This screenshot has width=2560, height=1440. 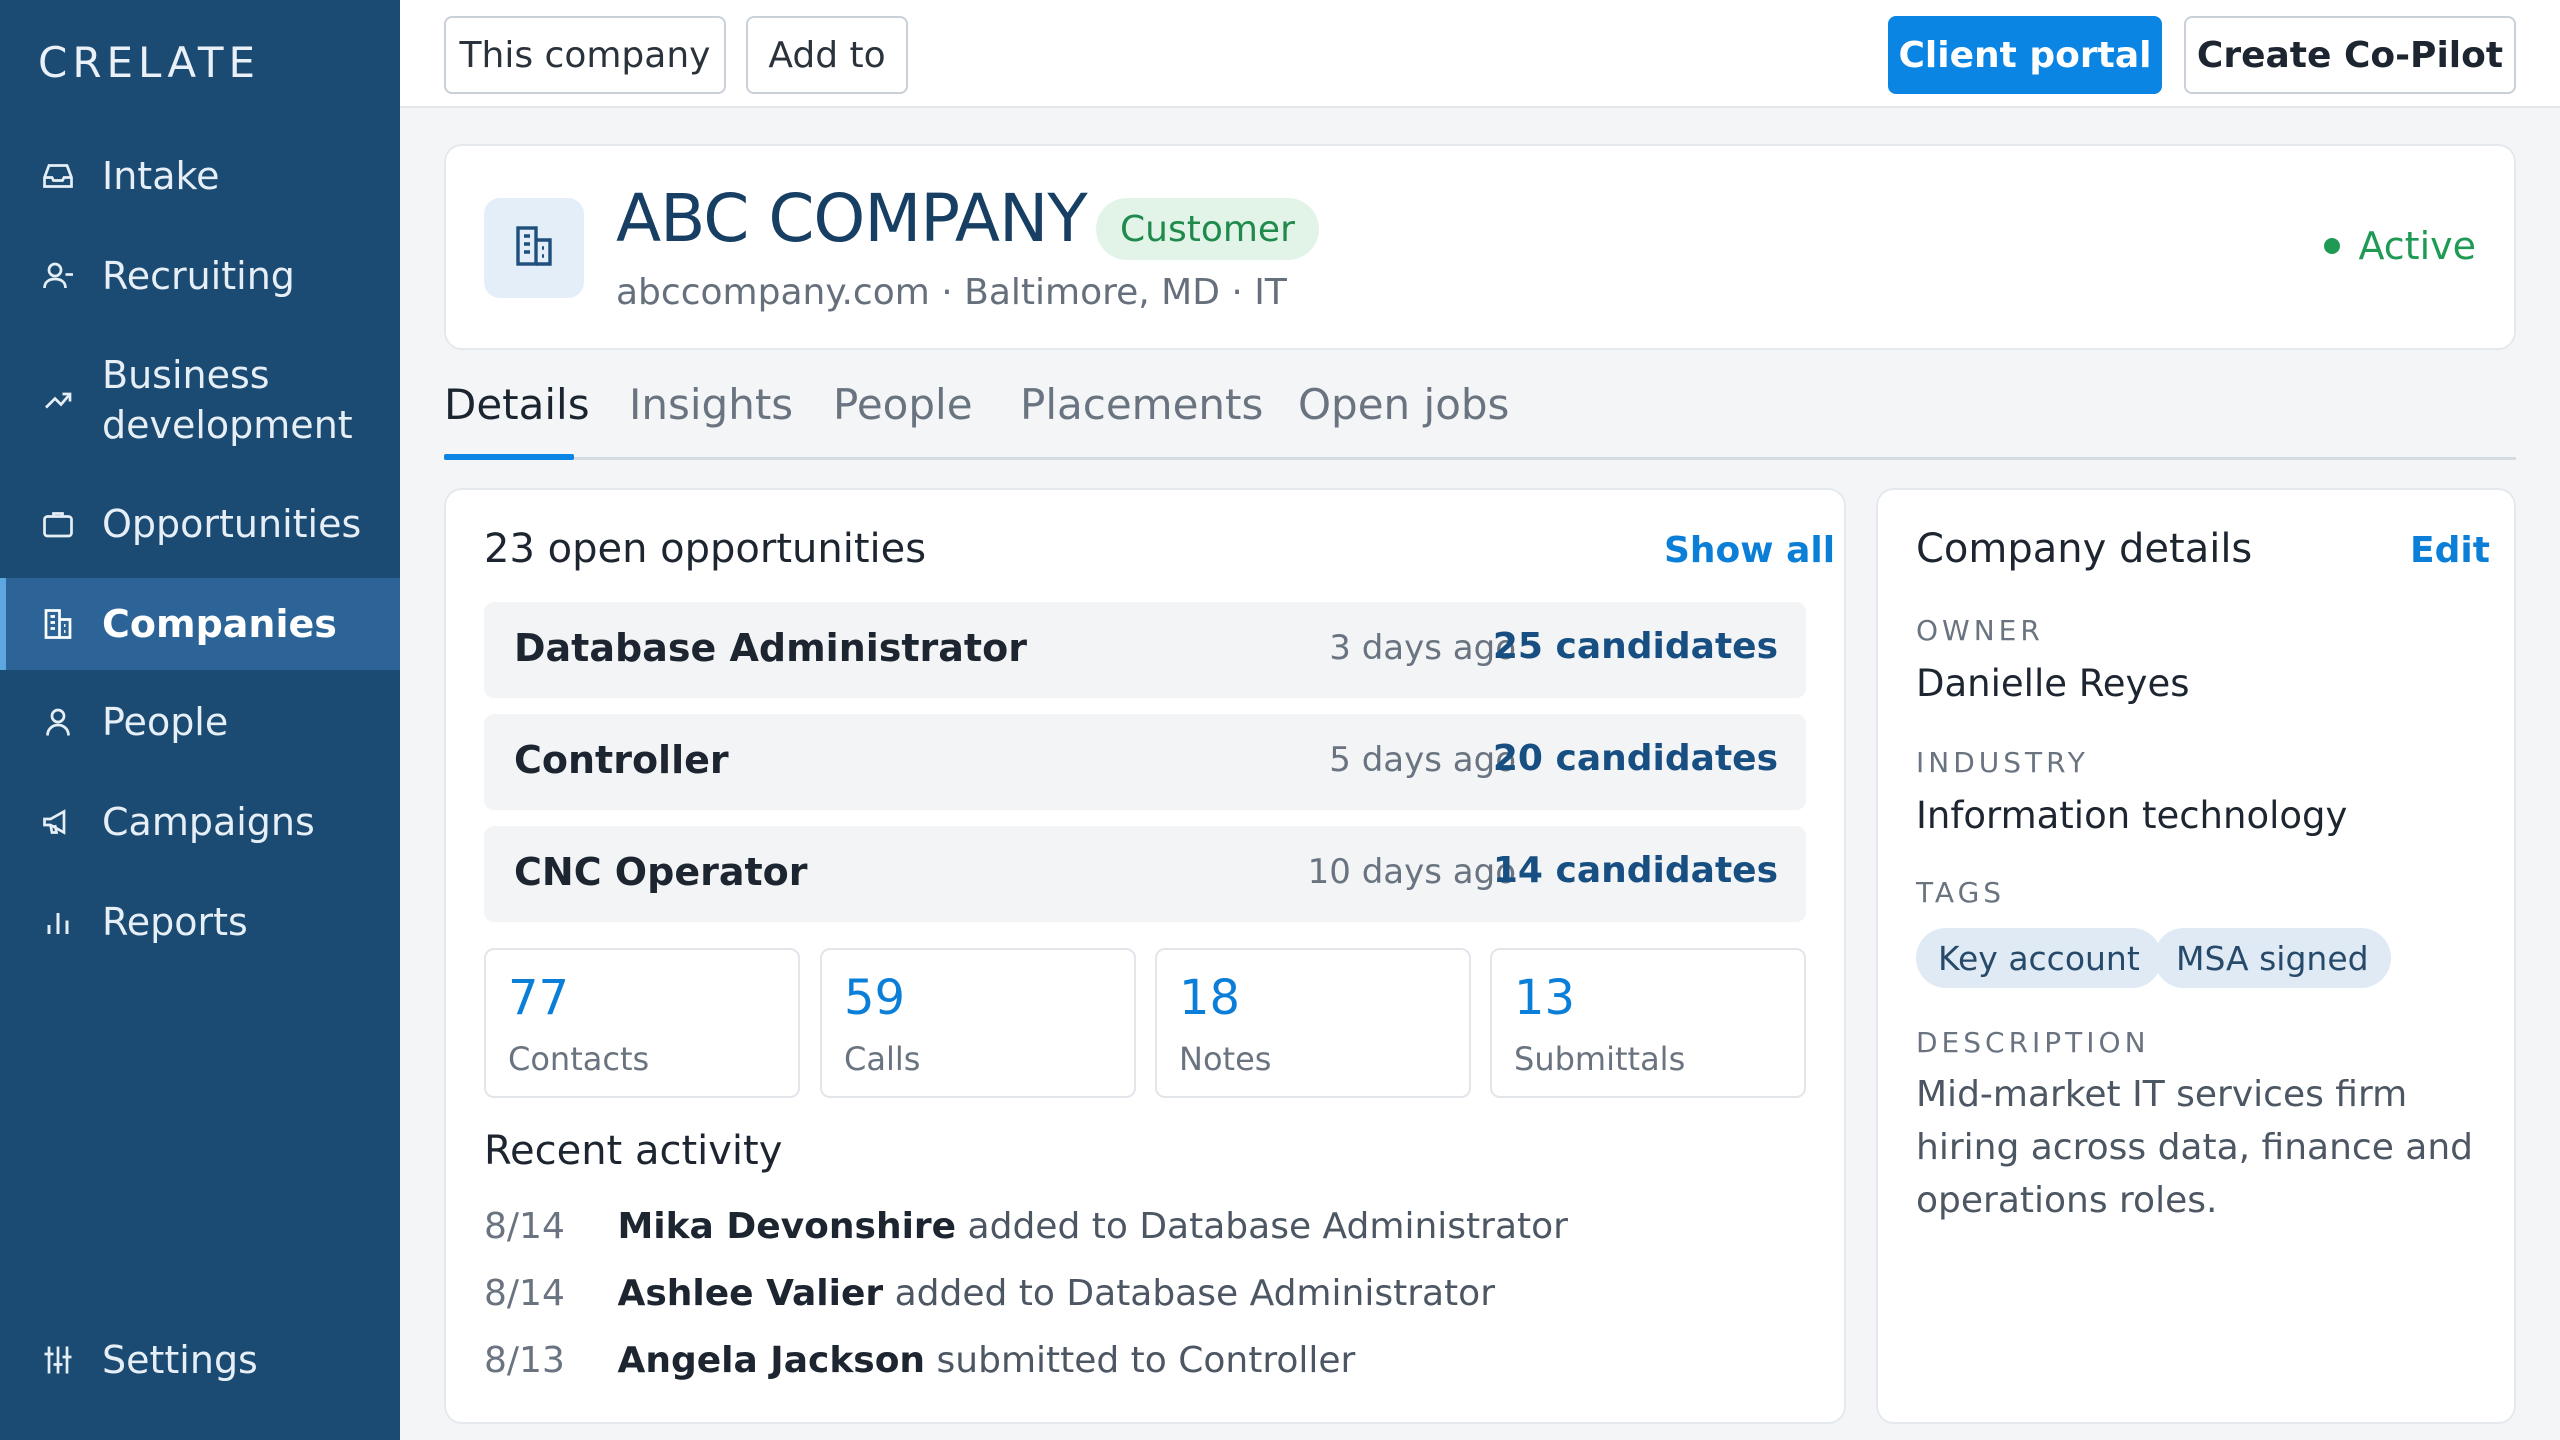 I want to click on activity-date: 8/13, so click(x=524, y=1360).